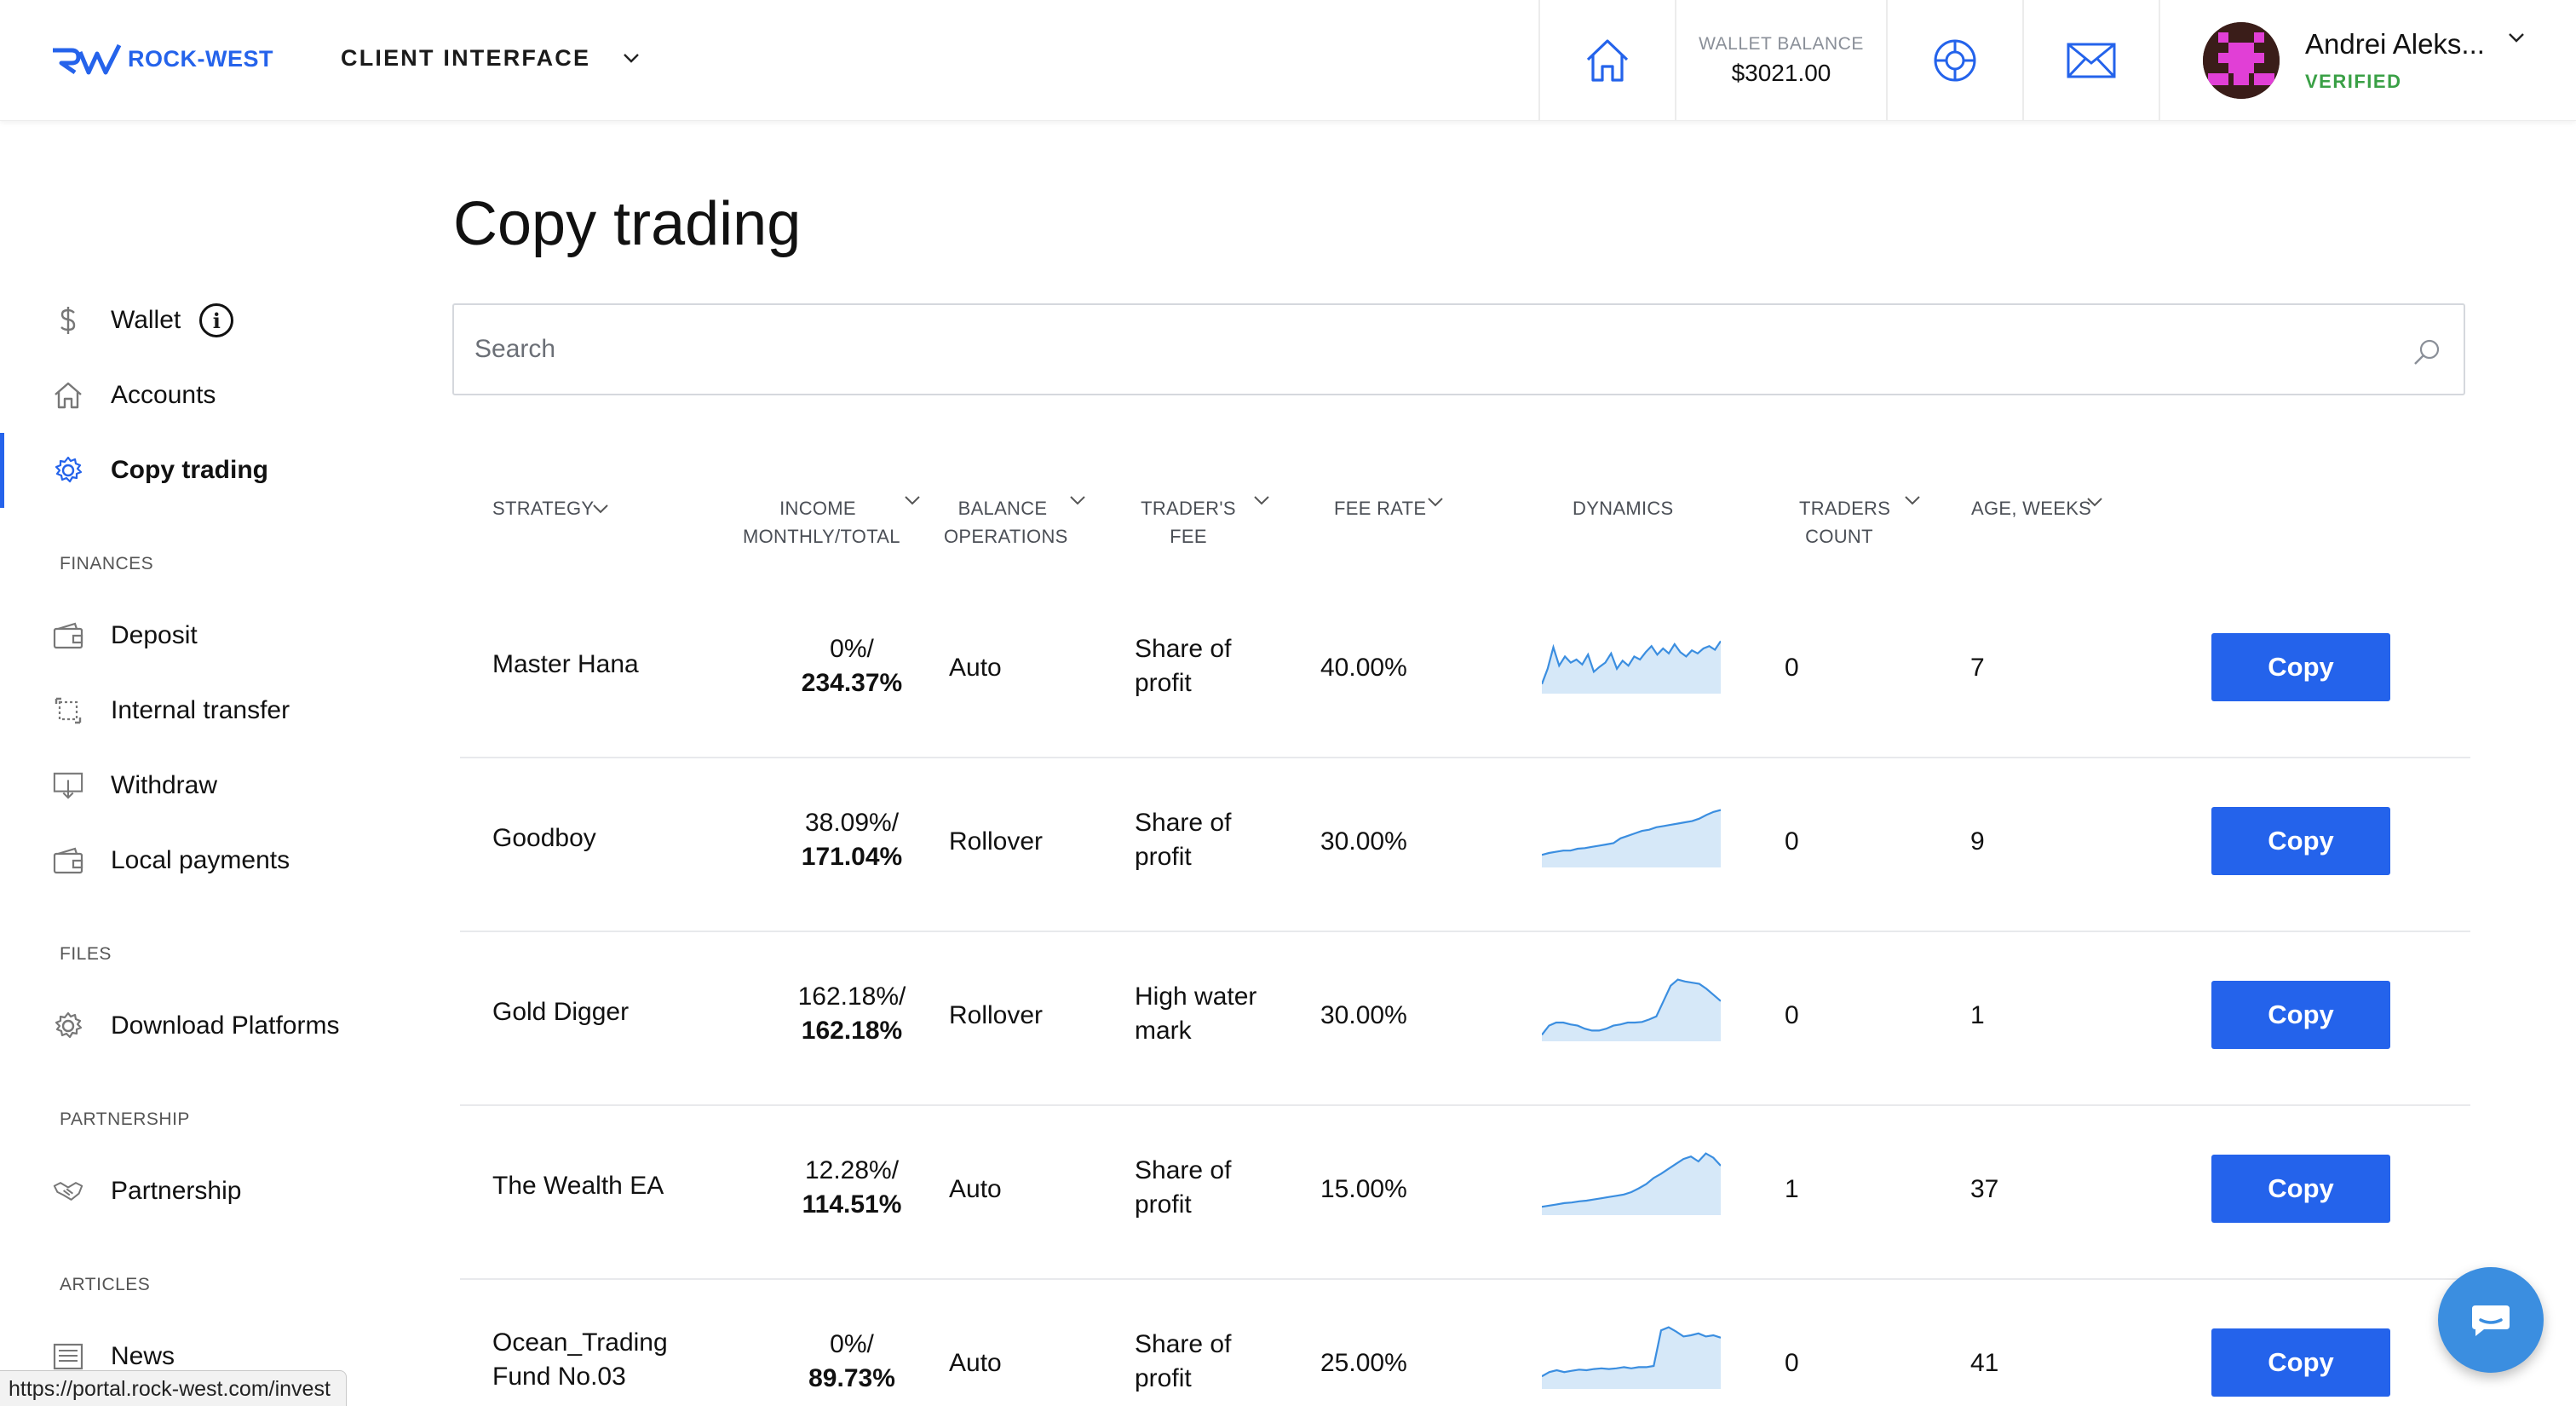 Image resolution: width=2576 pixels, height=1406 pixels. I want to click on sidebar-item-download-platforms: Download Platforms, so click(200, 1025).